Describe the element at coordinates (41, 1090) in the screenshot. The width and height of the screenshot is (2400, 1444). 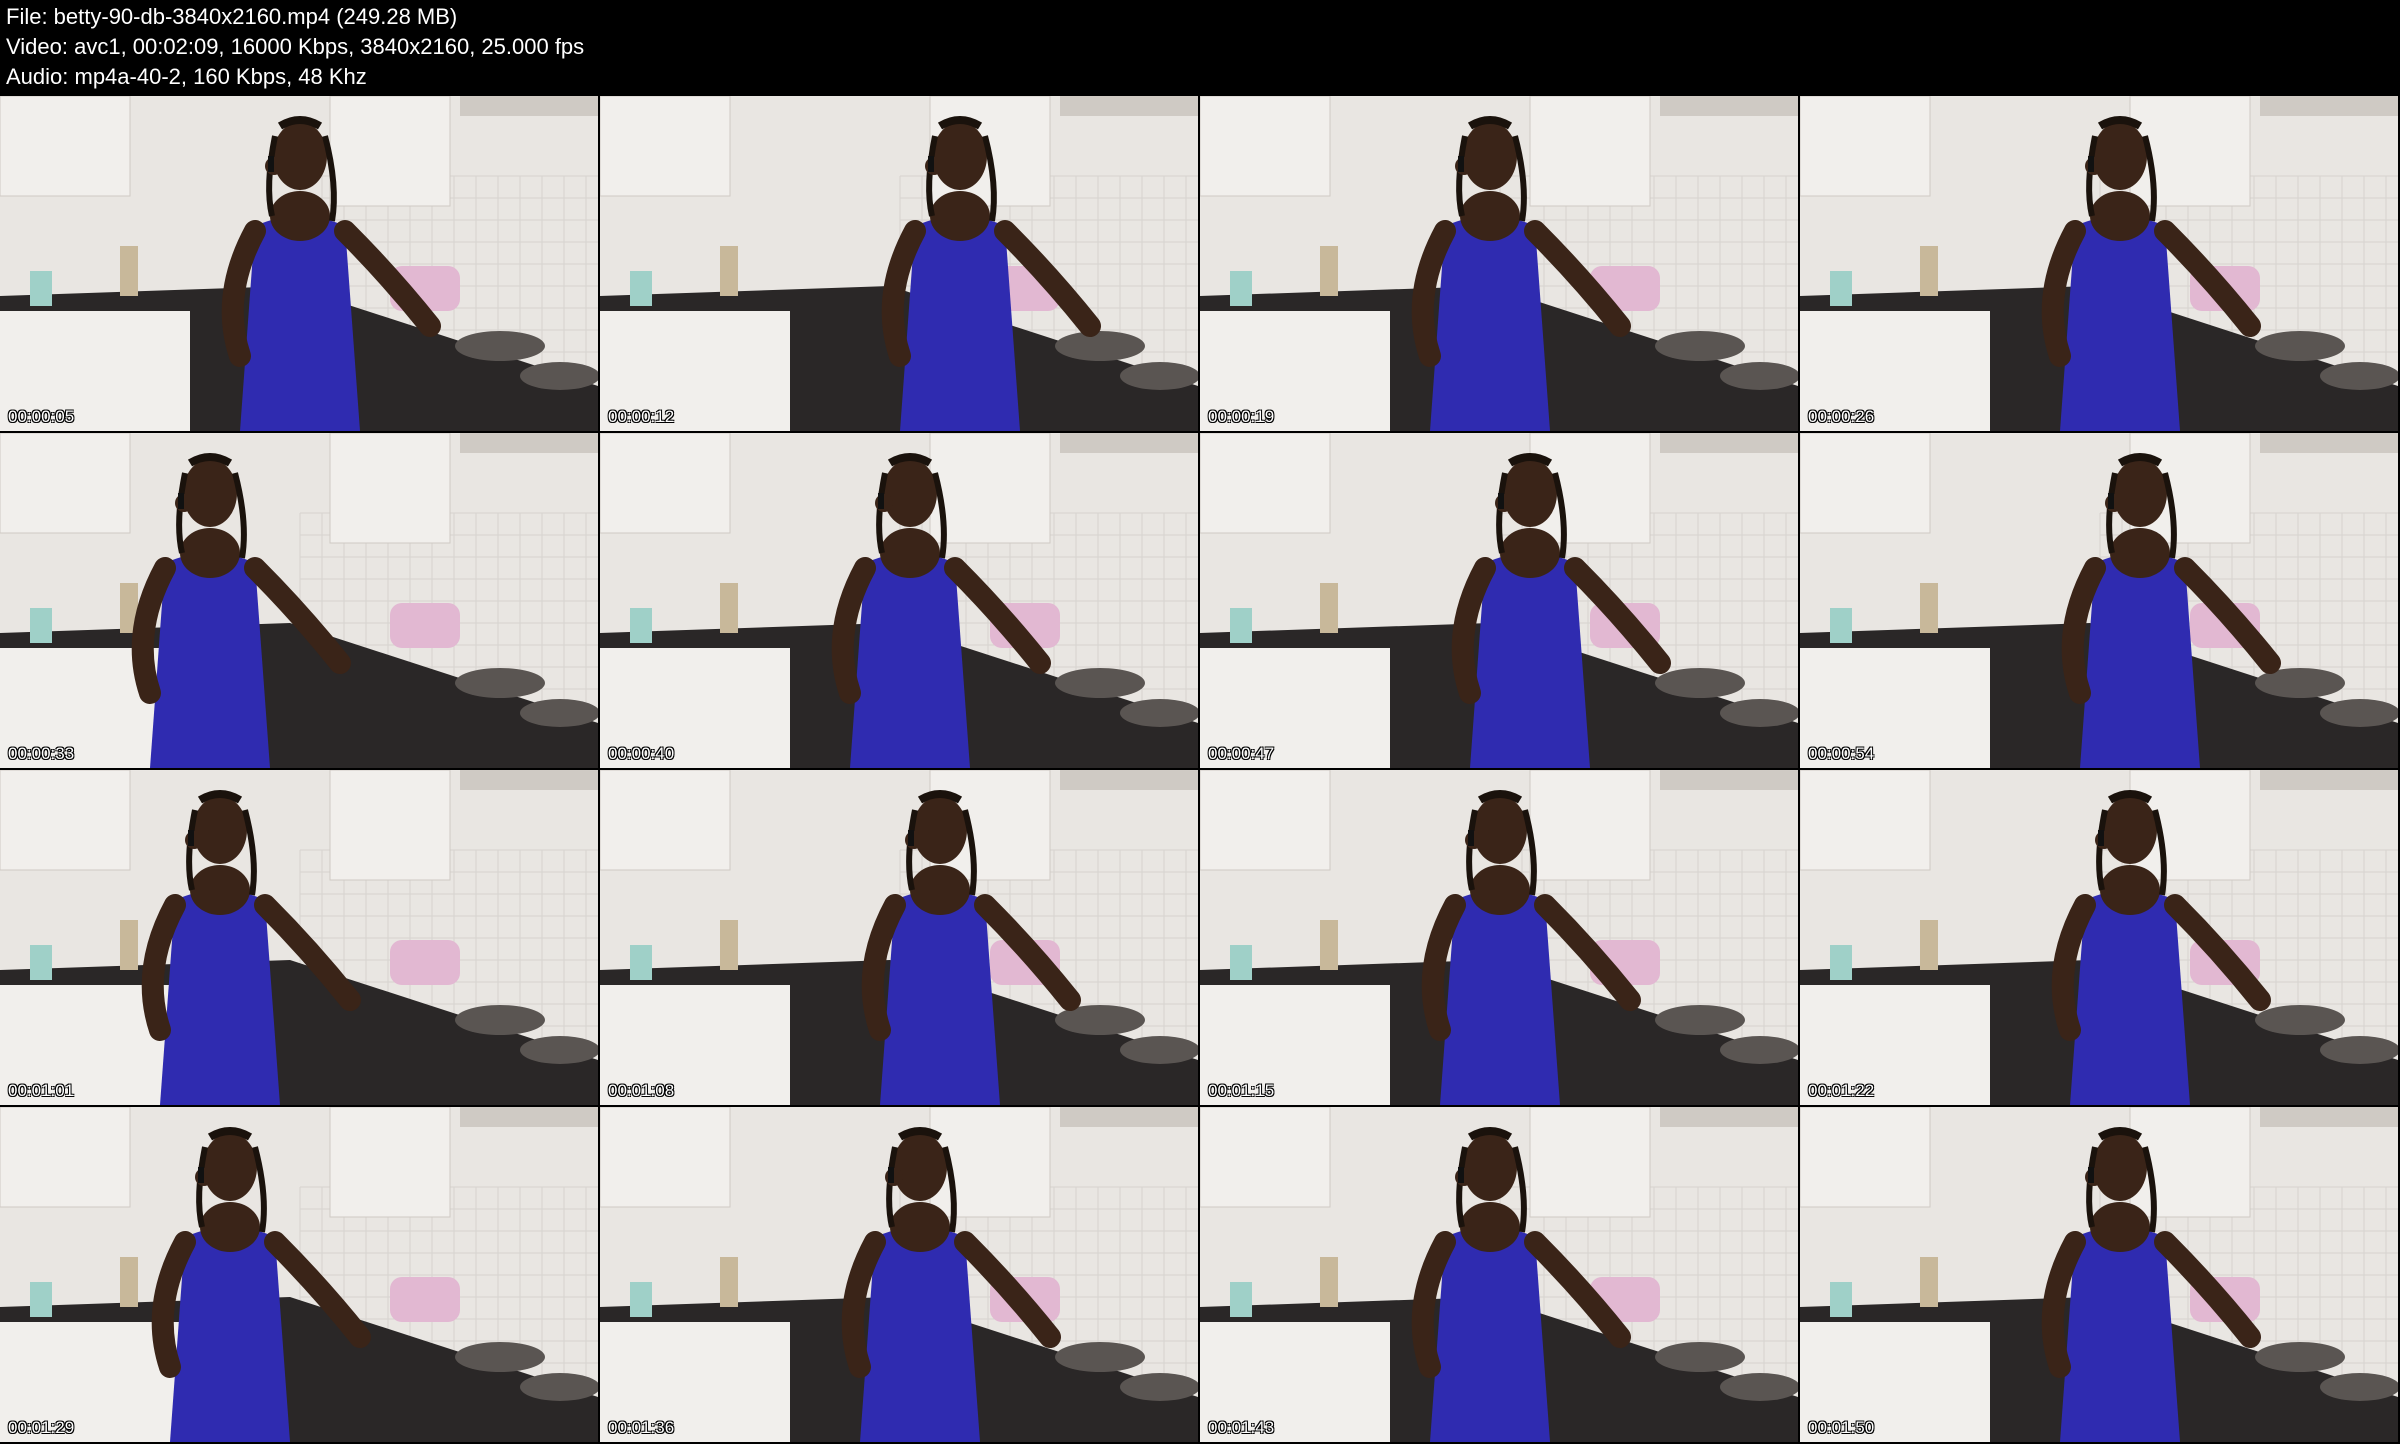
I see `thumbnail-timestamp: 00:01:01` at that location.